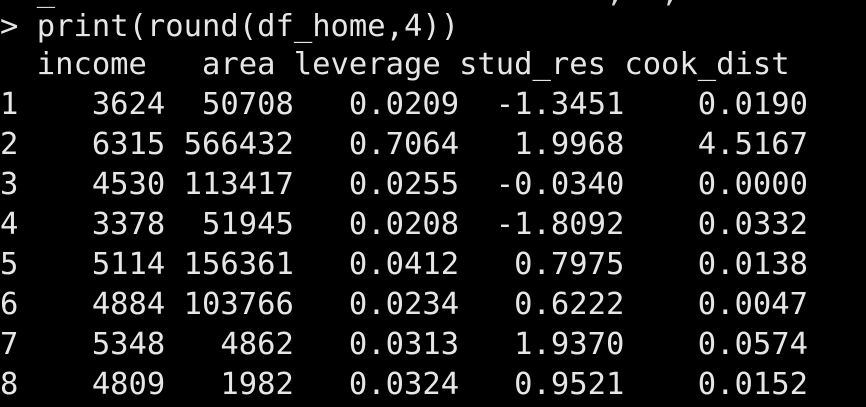 This screenshot has width=866, height=407. I want to click on table-row: 7 5348 4862 0.0313 1.9370 0.0574, so click(404, 344).